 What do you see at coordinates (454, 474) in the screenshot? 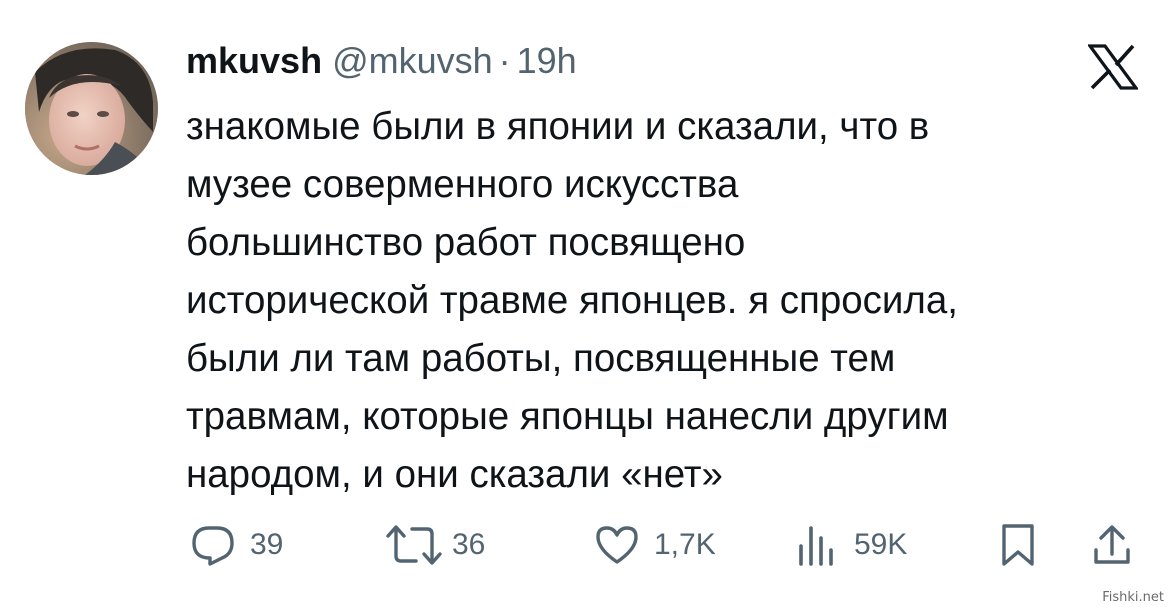
I see `tweet-text-line: народом, и они сказали «нет»` at bounding box center [454, 474].